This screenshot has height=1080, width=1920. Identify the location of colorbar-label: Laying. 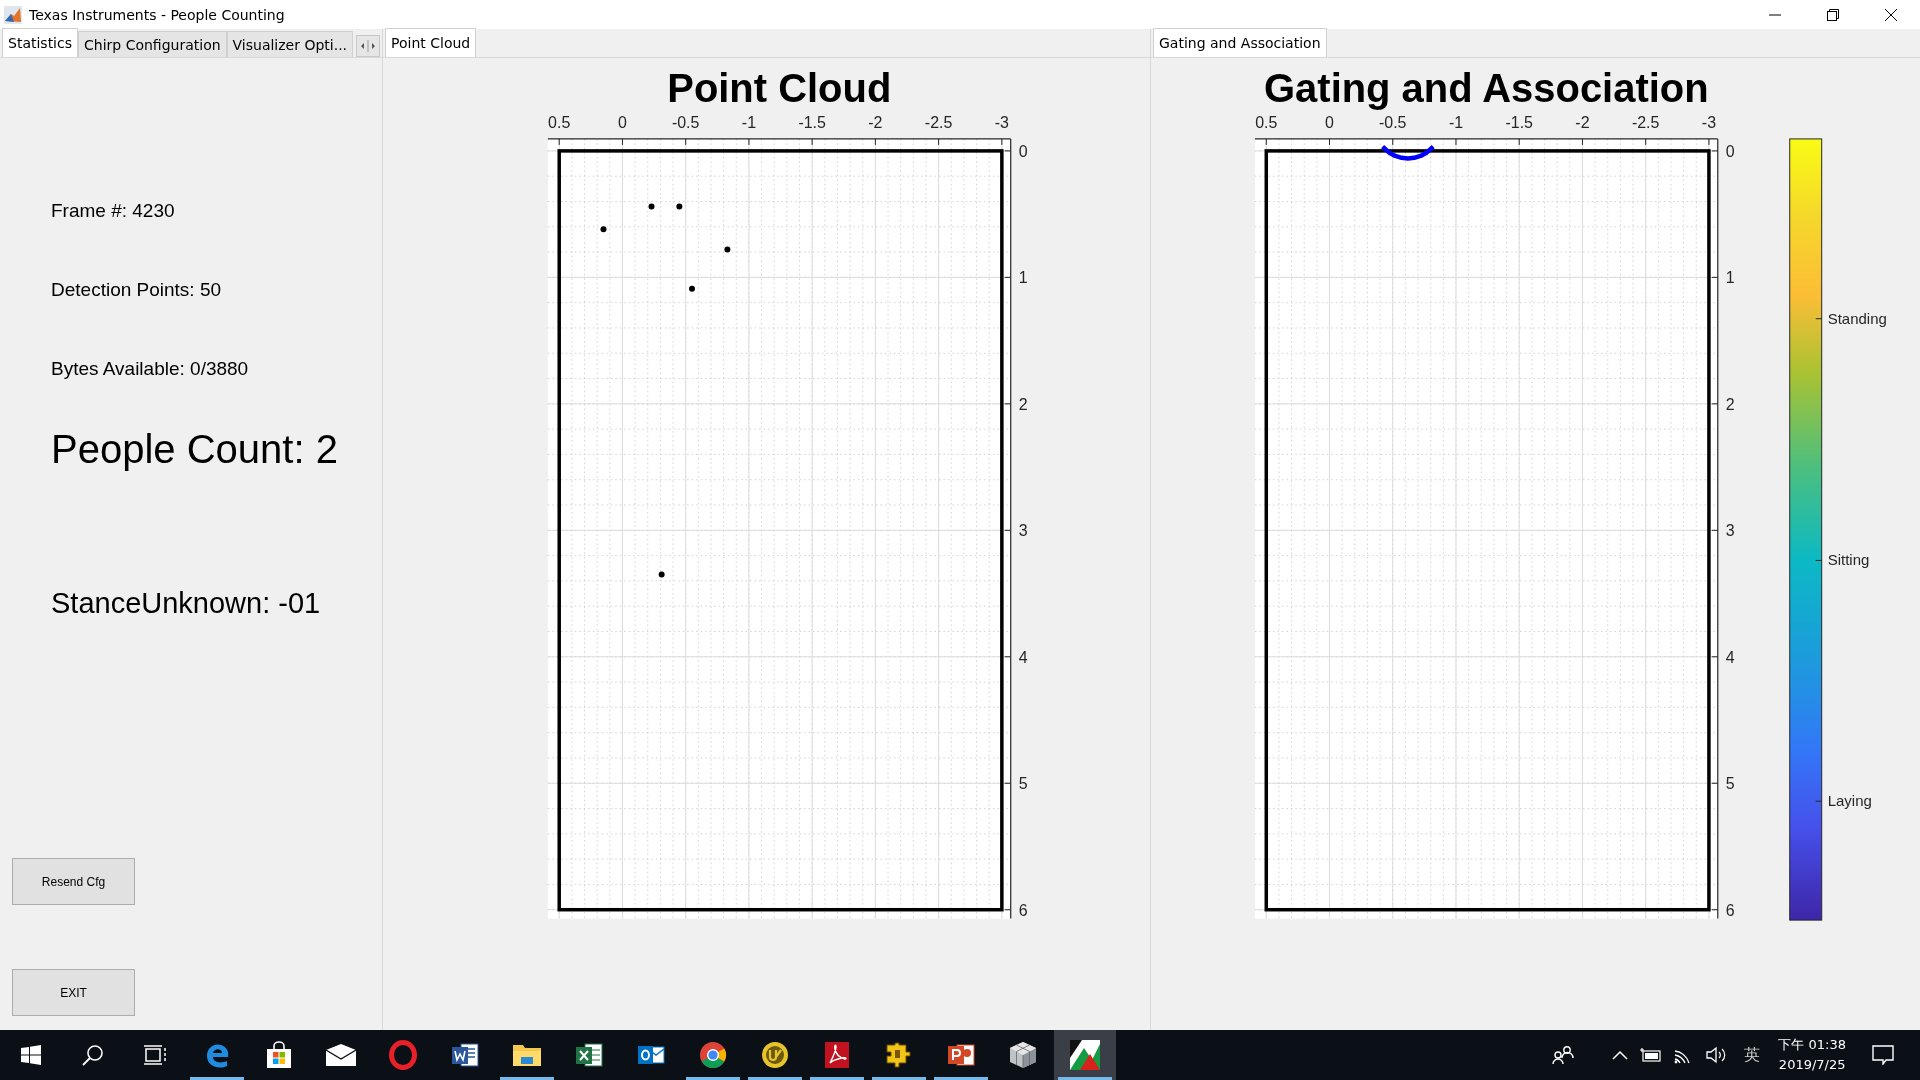
(1849, 801).